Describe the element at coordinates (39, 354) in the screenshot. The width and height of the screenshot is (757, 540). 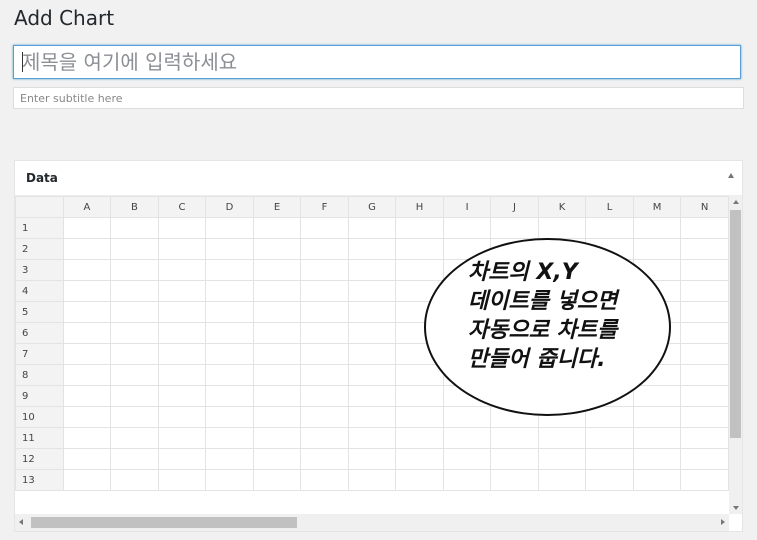
I see `row-header: 7` at that location.